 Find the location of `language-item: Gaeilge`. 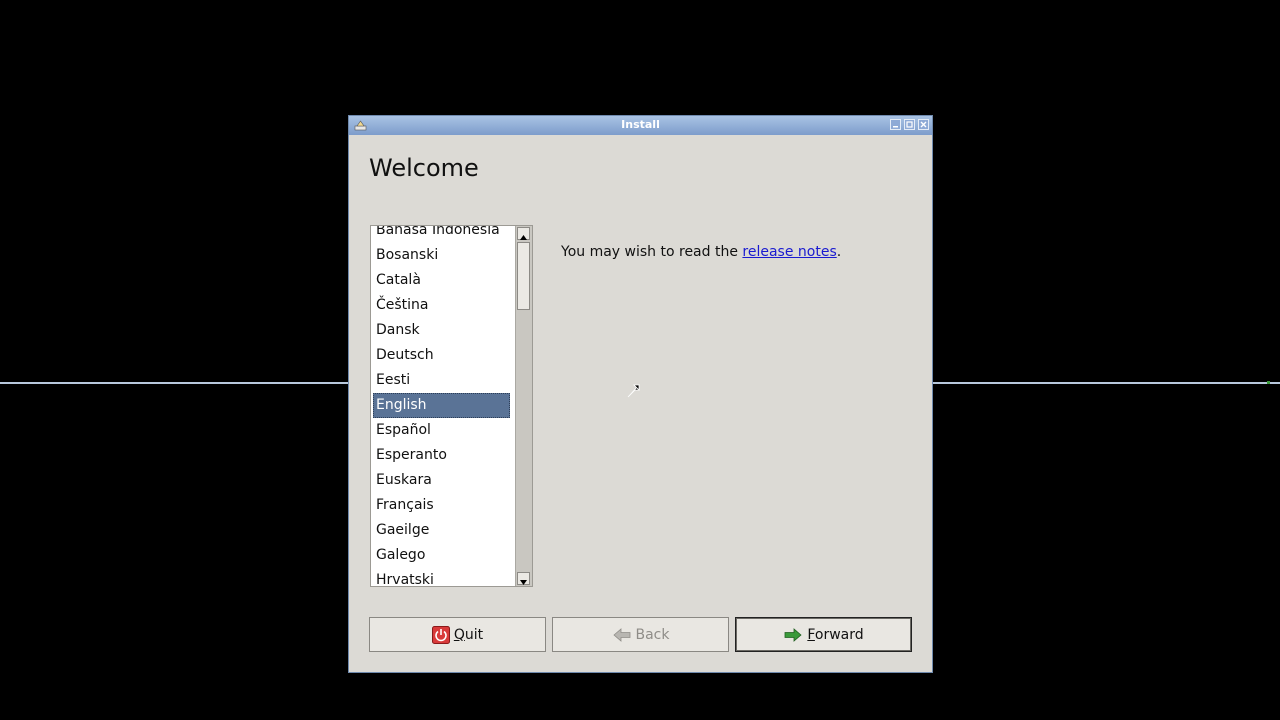

language-item: Gaeilge is located at coordinates (441, 530).